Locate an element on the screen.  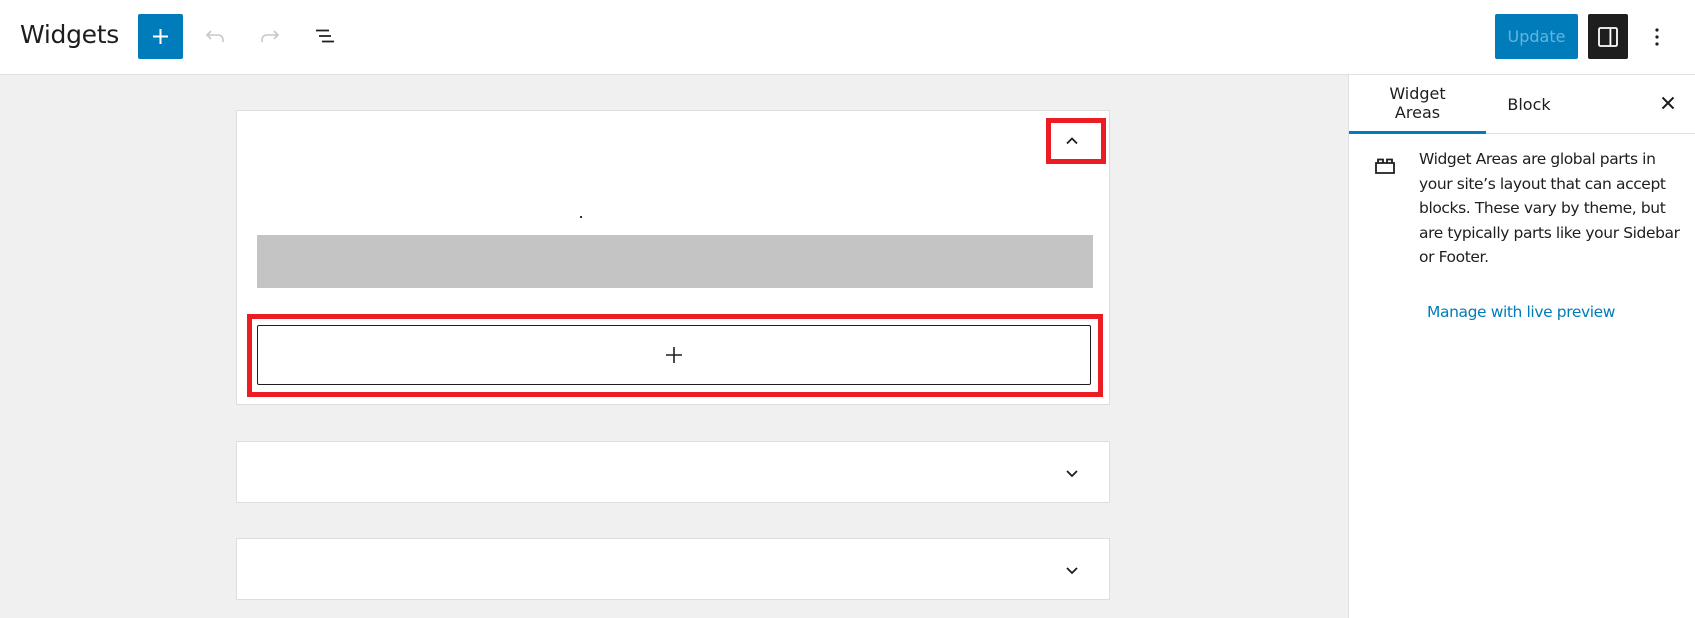
redo-button is located at coordinates (270, 36).